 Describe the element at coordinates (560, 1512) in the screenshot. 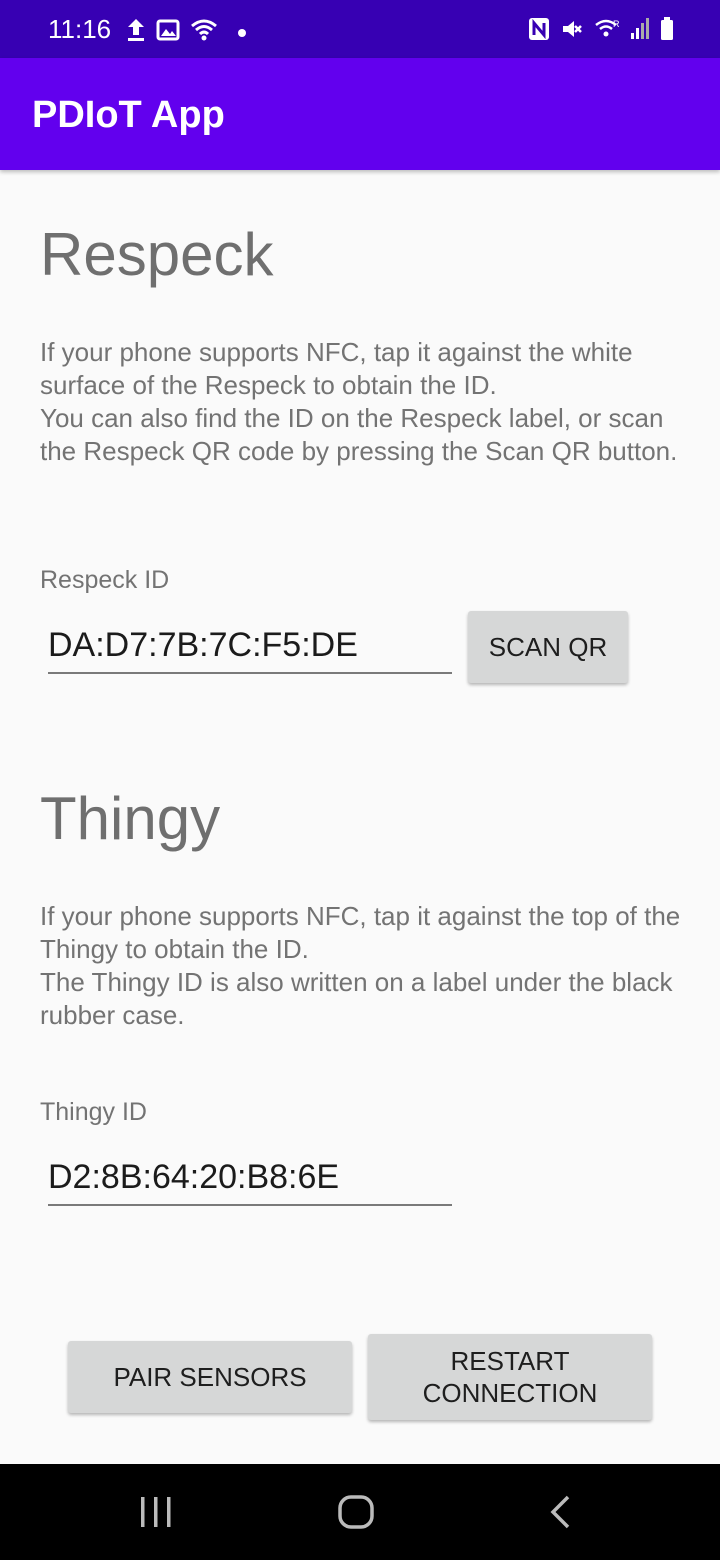

I see `back-icon` at that location.